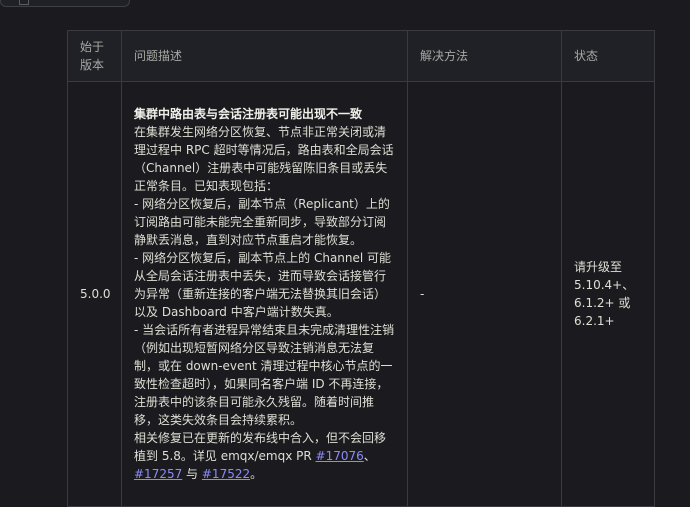  I want to click on top-cutoff-element, so click(65, 3).